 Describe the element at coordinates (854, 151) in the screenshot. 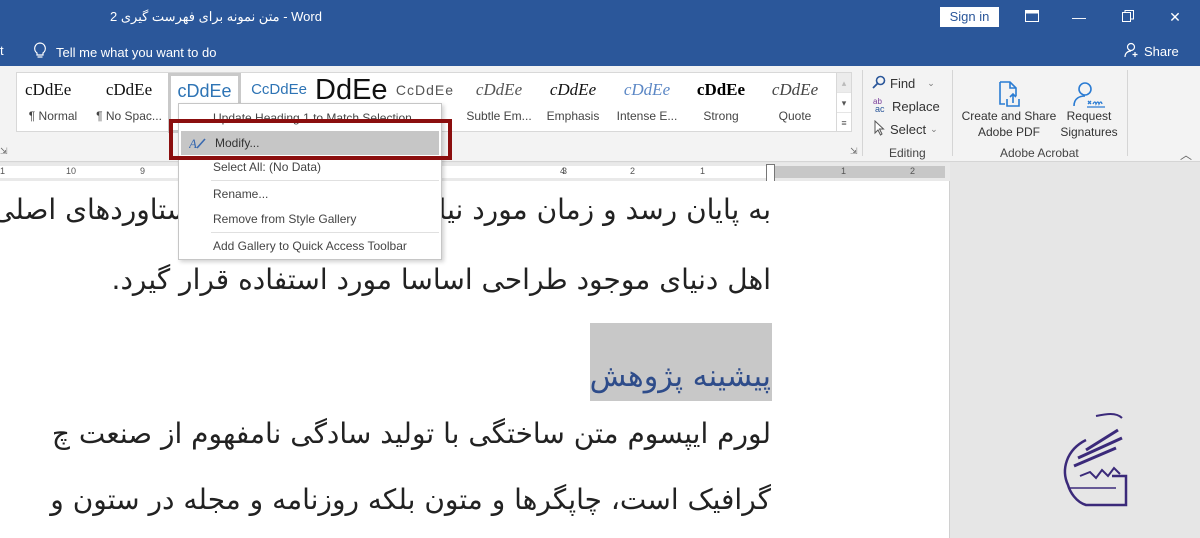

I see `styles-group-launcher-icon: ⇲` at that location.